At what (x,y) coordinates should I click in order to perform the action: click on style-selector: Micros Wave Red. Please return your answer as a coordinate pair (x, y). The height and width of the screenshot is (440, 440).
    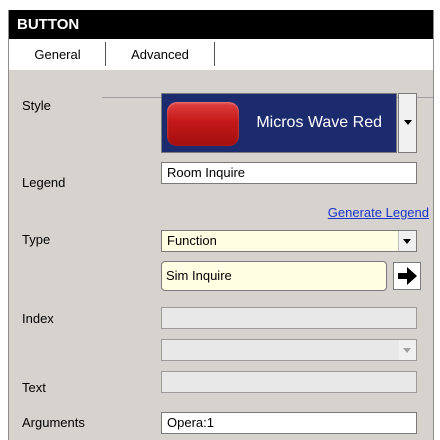
    Looking at the image, I should click on (279, 123).